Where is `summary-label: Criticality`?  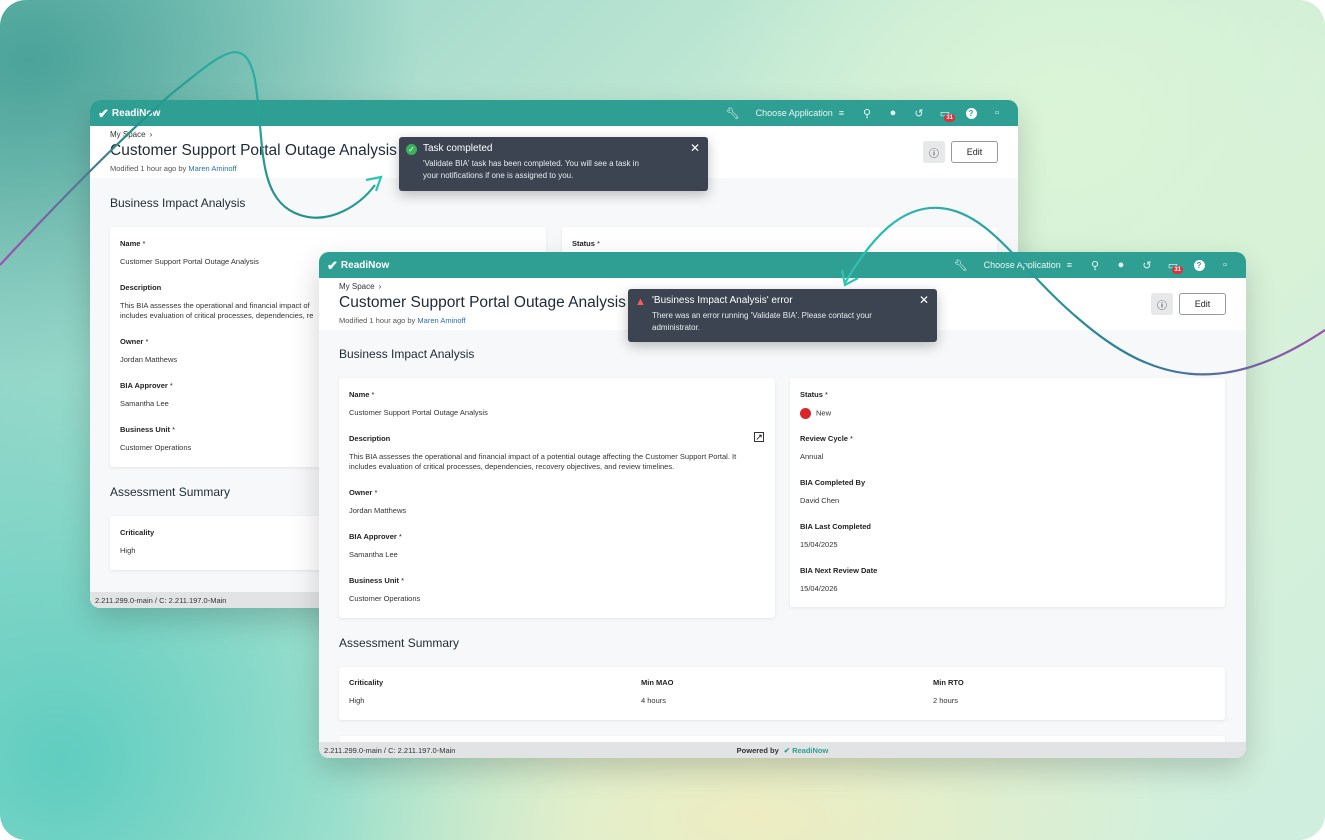 summary-label: Criticality is located at coordinates (366, 682).